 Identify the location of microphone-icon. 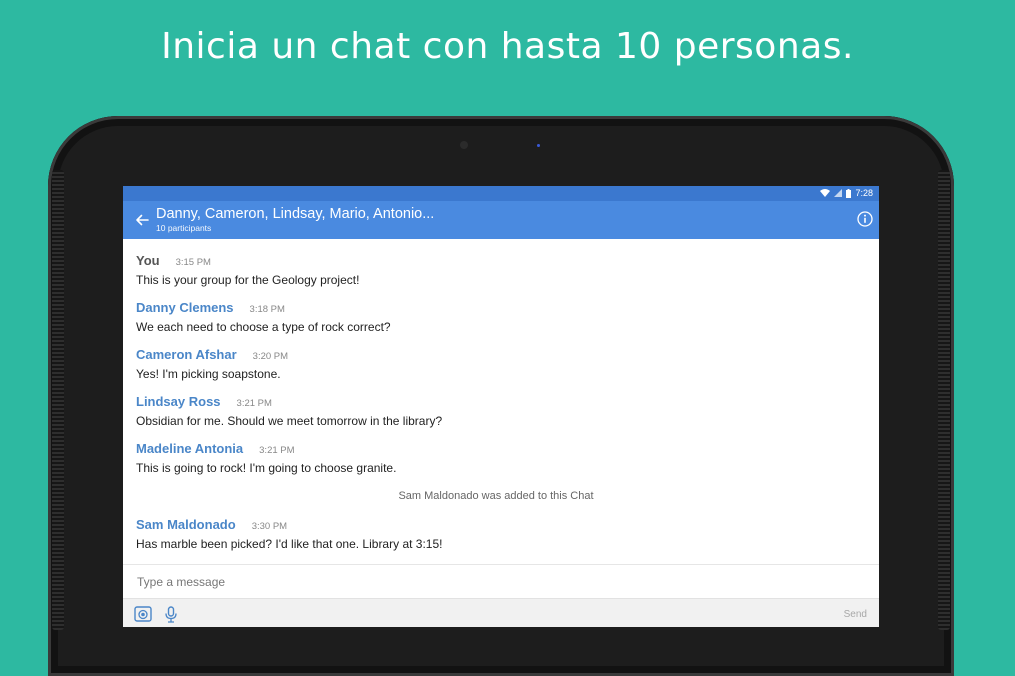
(171, 614).